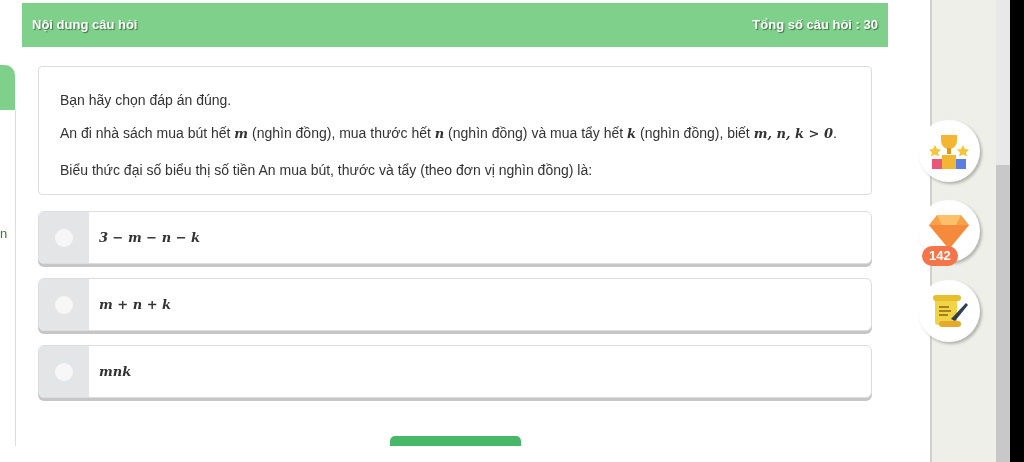 This screenshot has width=1024, height=462. Describe the element at coordinates (449, 152) in the screenshot. I see `question-text: An đi nhà sách mua bút hết m (nghìn đồng), mua thước hết n (nghìn đồng) và mua tẩy hết k (nghìn đồng), biết m, n, k > 0. Biểu thức đại số biểu thị số tiền An mua bút, thước và tẩy (theo đơn vị nghìn đồng) là:` at that location.